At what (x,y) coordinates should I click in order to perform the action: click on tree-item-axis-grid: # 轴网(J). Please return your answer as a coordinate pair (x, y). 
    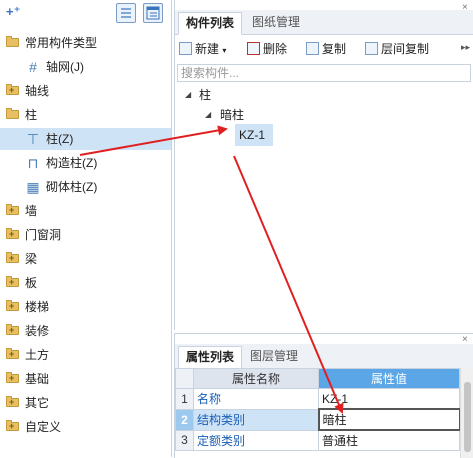
    Looking at the image, I should click on (85, 67).